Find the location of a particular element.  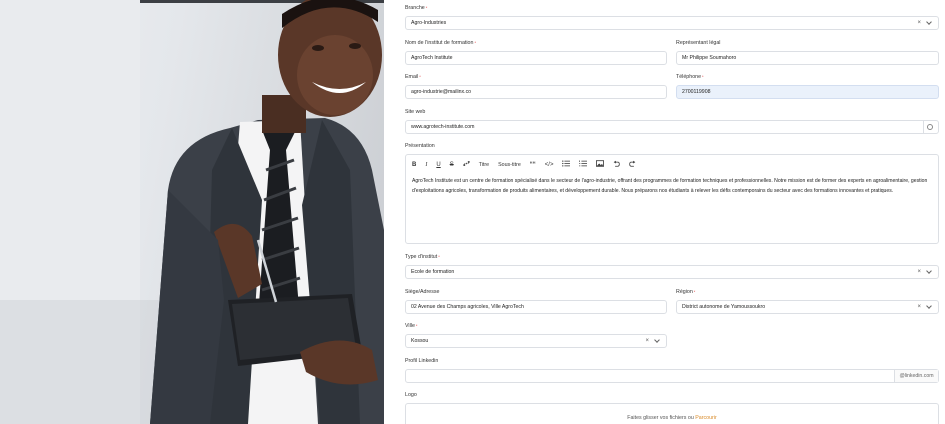

editor-toolbar: B I U S Titre Sous-titre ““ </> is located at coordinates (524, 164).